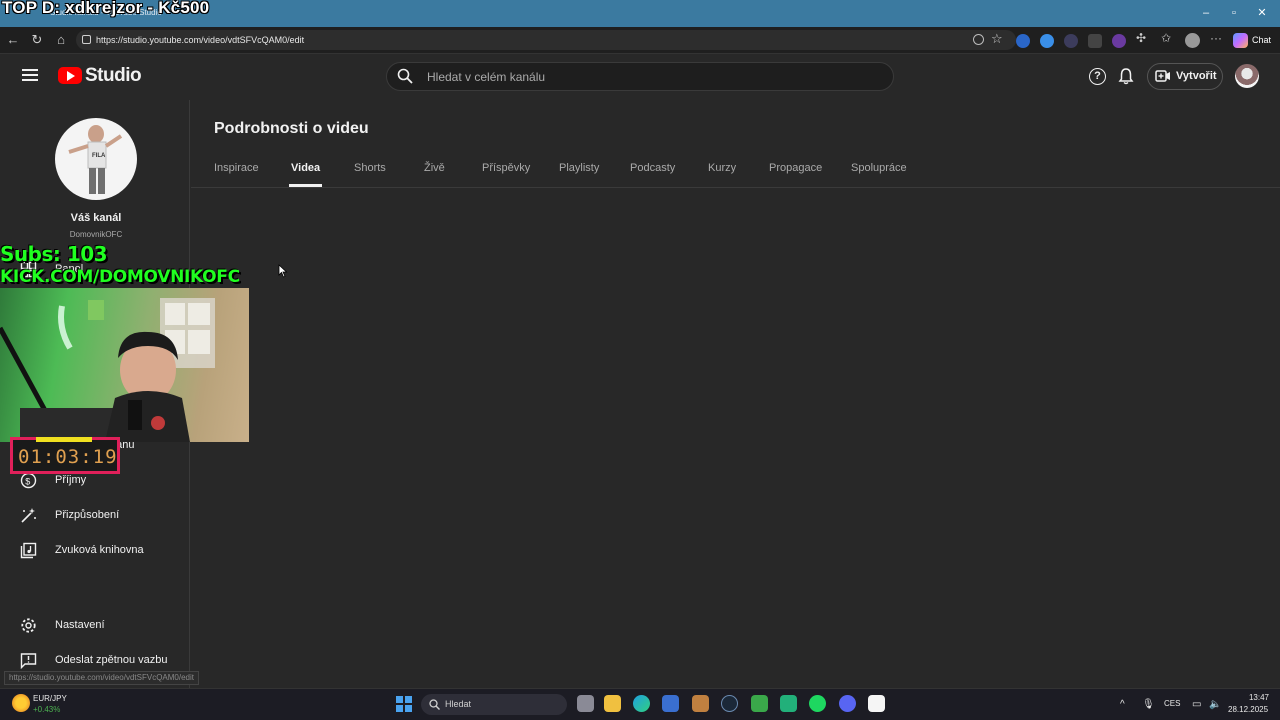  What do you see at coordinates (13, 40) in the screenshot?
I see `back-arrow-icon: ←` at bounding box center [13, 40].